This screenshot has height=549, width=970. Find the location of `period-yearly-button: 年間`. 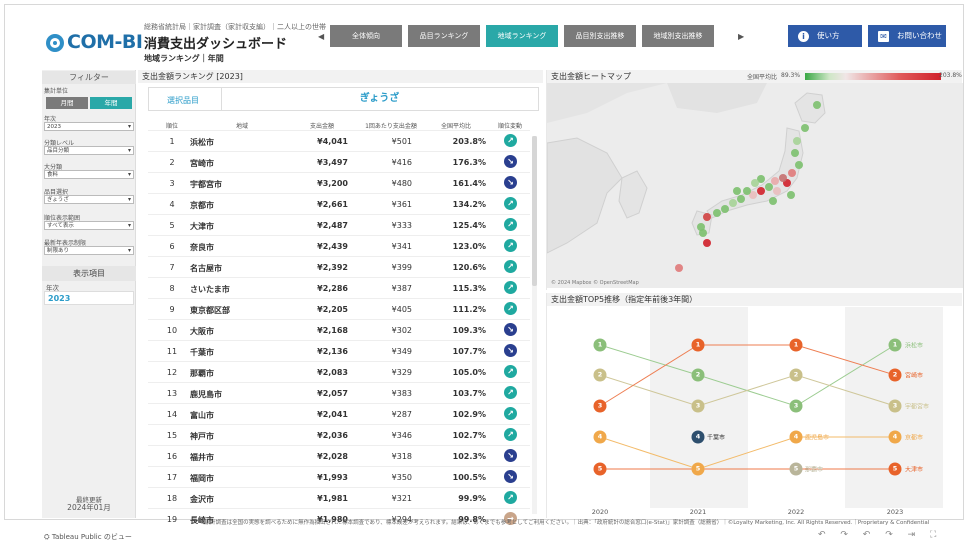

period-yearly-button: 年間 is located at coordinates (111, 103).